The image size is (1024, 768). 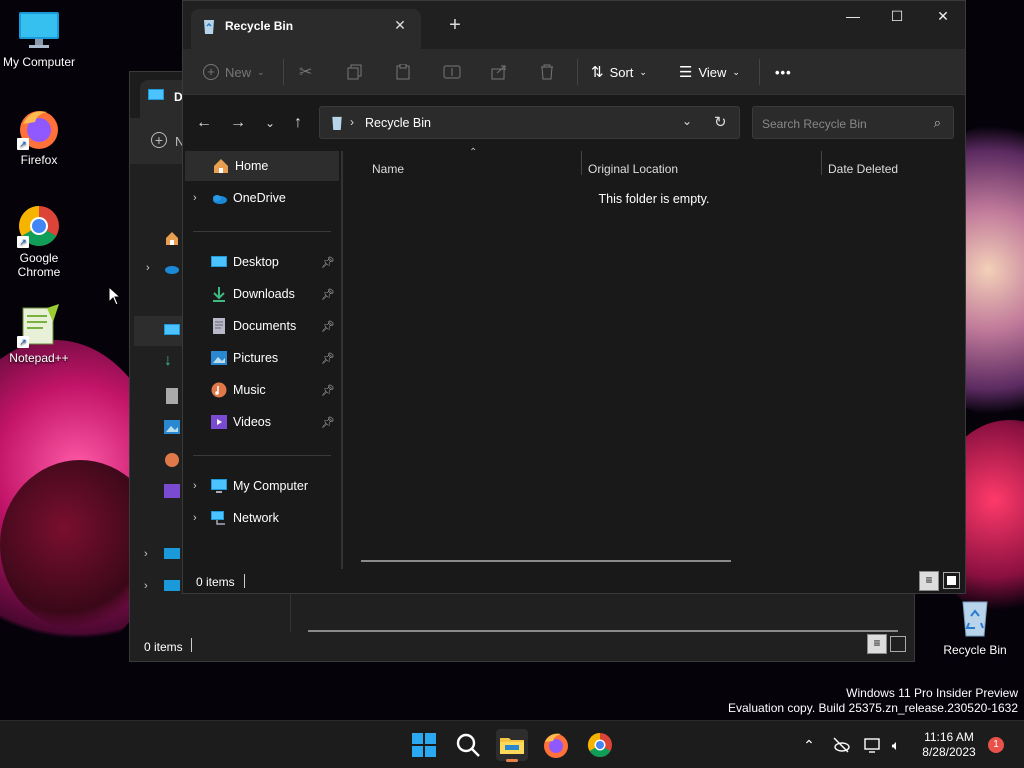 I want to click on search-taskbar-button, so click(x=468, y=745).